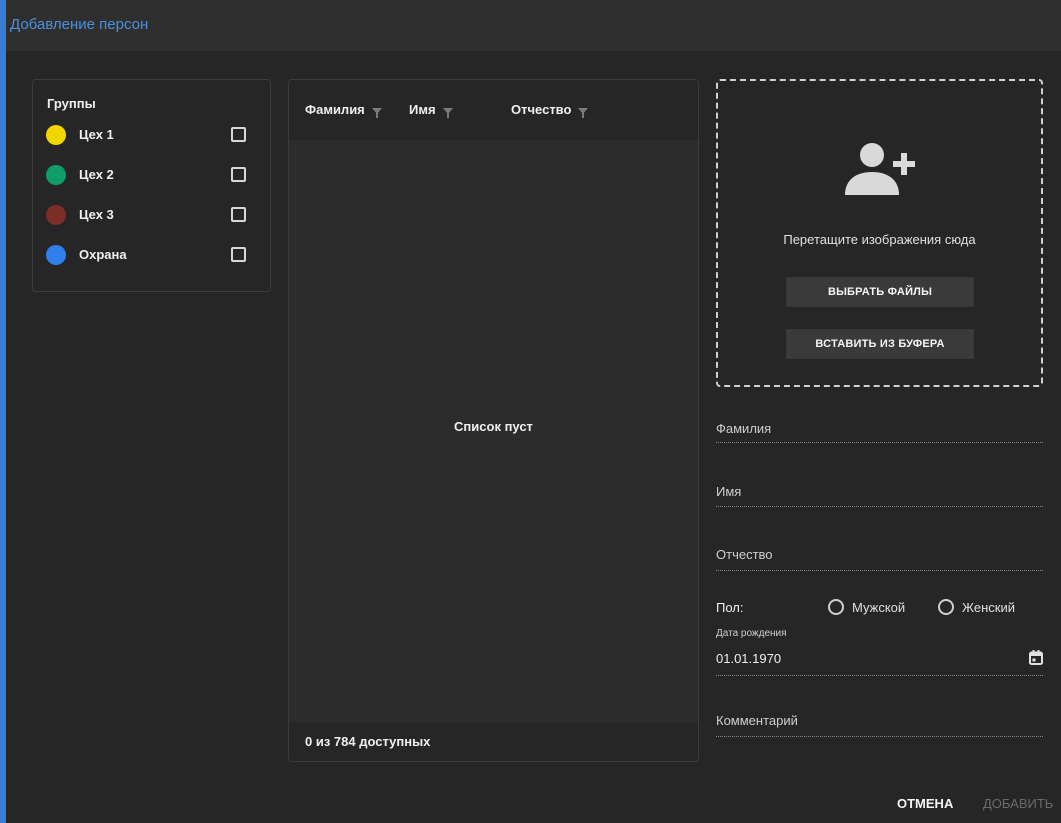 The image size is (1061, 823). Describe the element at coordinates (878, 607) in the screenshot. I see `male-label: Мужской` at that location.